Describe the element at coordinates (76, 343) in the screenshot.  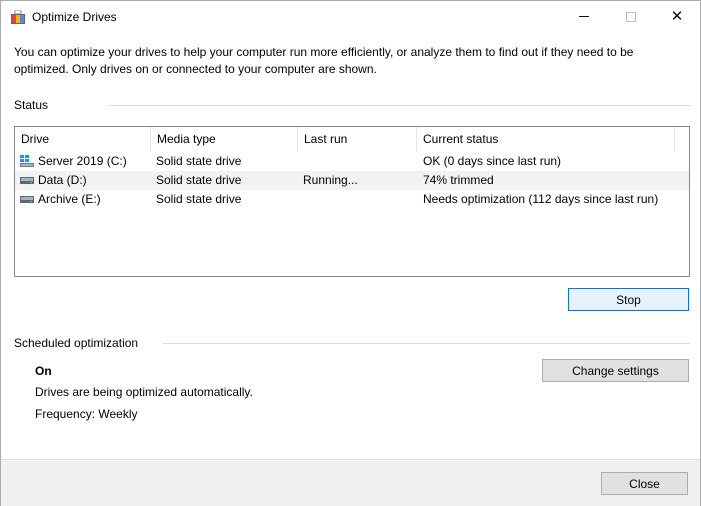
I see `scheduled-section-label: Scheduled optimization` at that location.